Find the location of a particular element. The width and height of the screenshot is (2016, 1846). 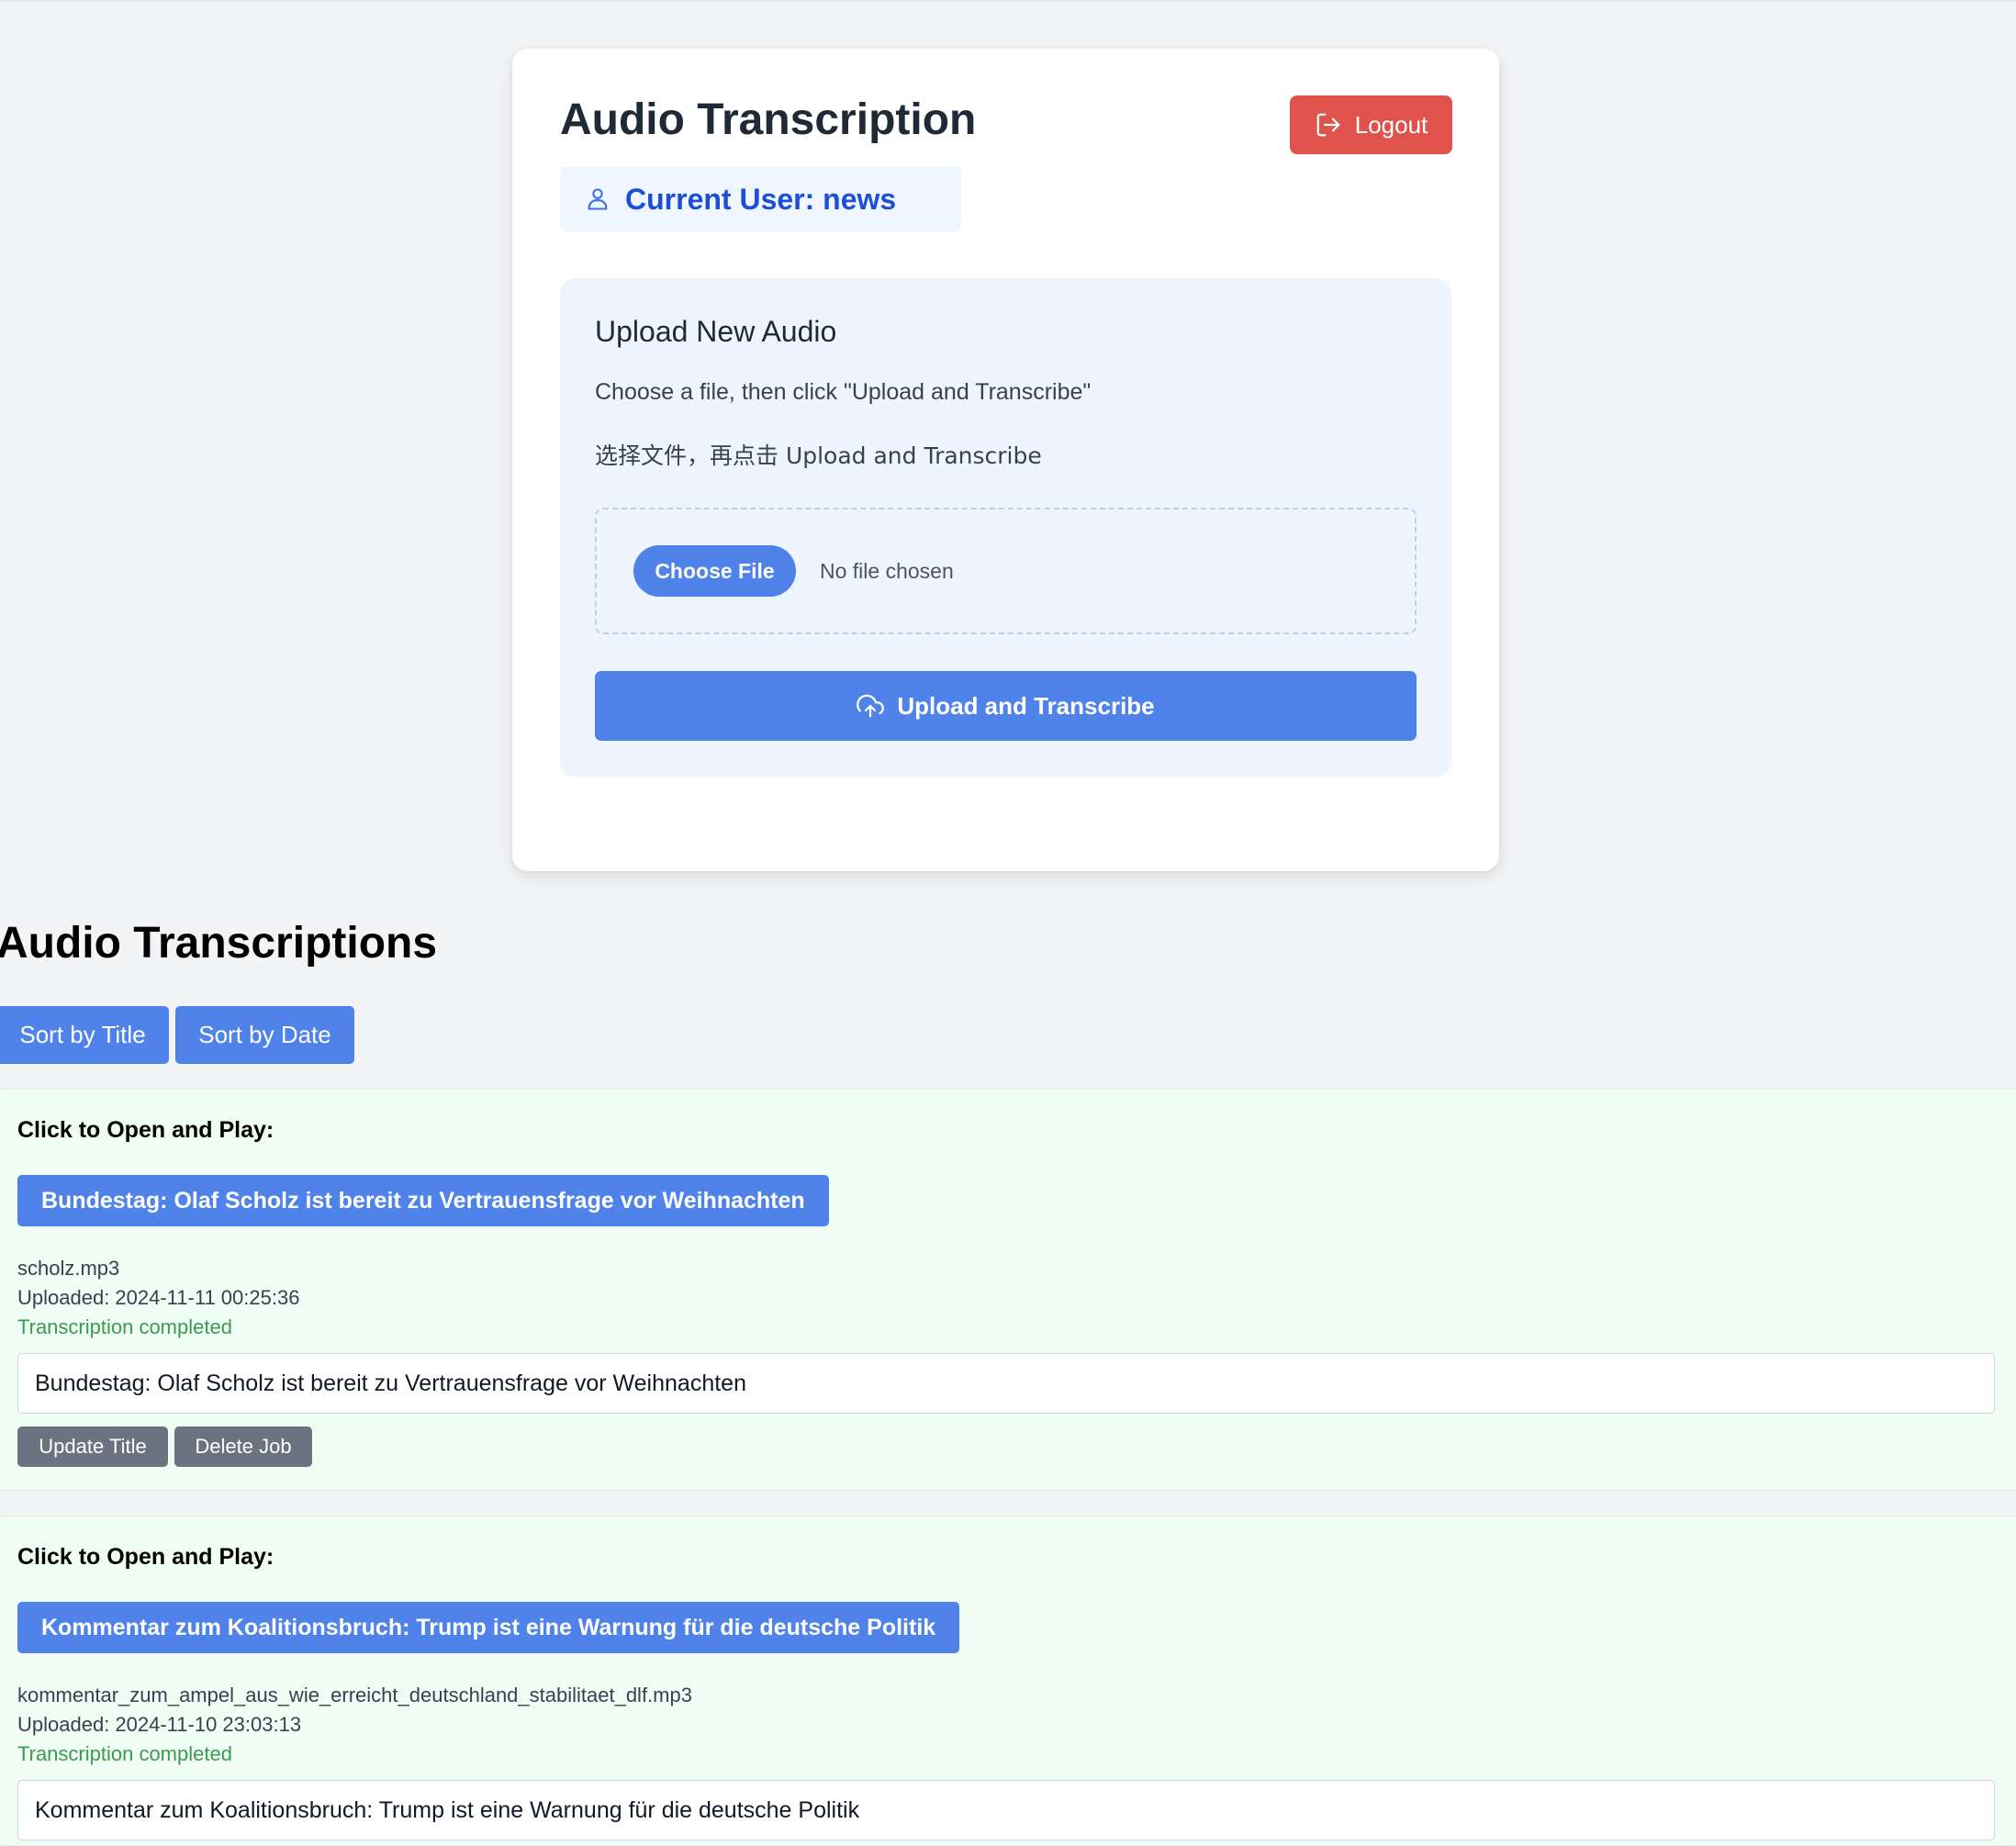

logout-button: Logout is located at coordinates (1371, 125).